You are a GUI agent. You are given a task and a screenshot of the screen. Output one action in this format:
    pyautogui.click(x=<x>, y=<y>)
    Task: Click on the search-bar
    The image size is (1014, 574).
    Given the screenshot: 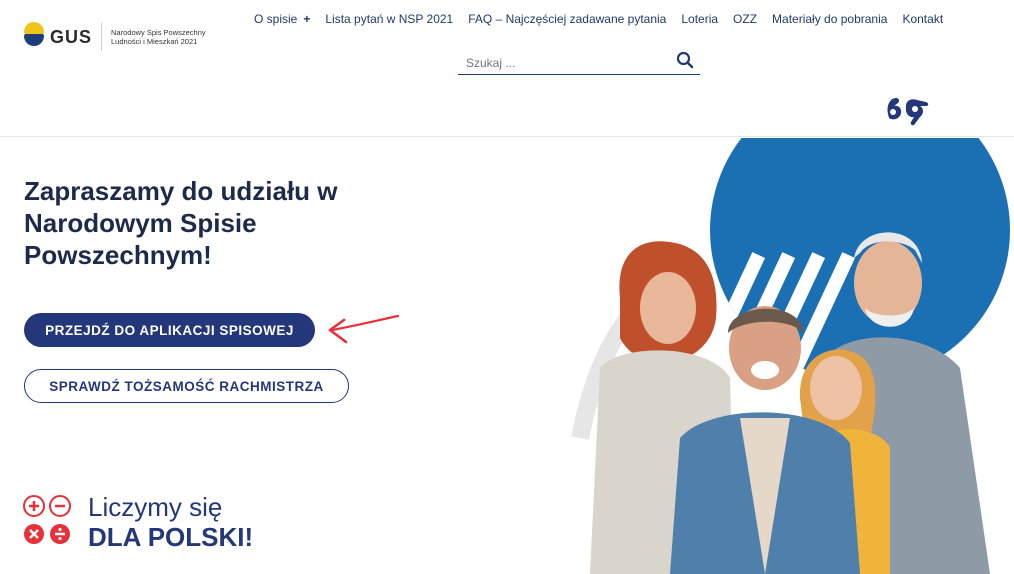 What is the action you would take?
    pyautogui.click(x=579, y=61)
    